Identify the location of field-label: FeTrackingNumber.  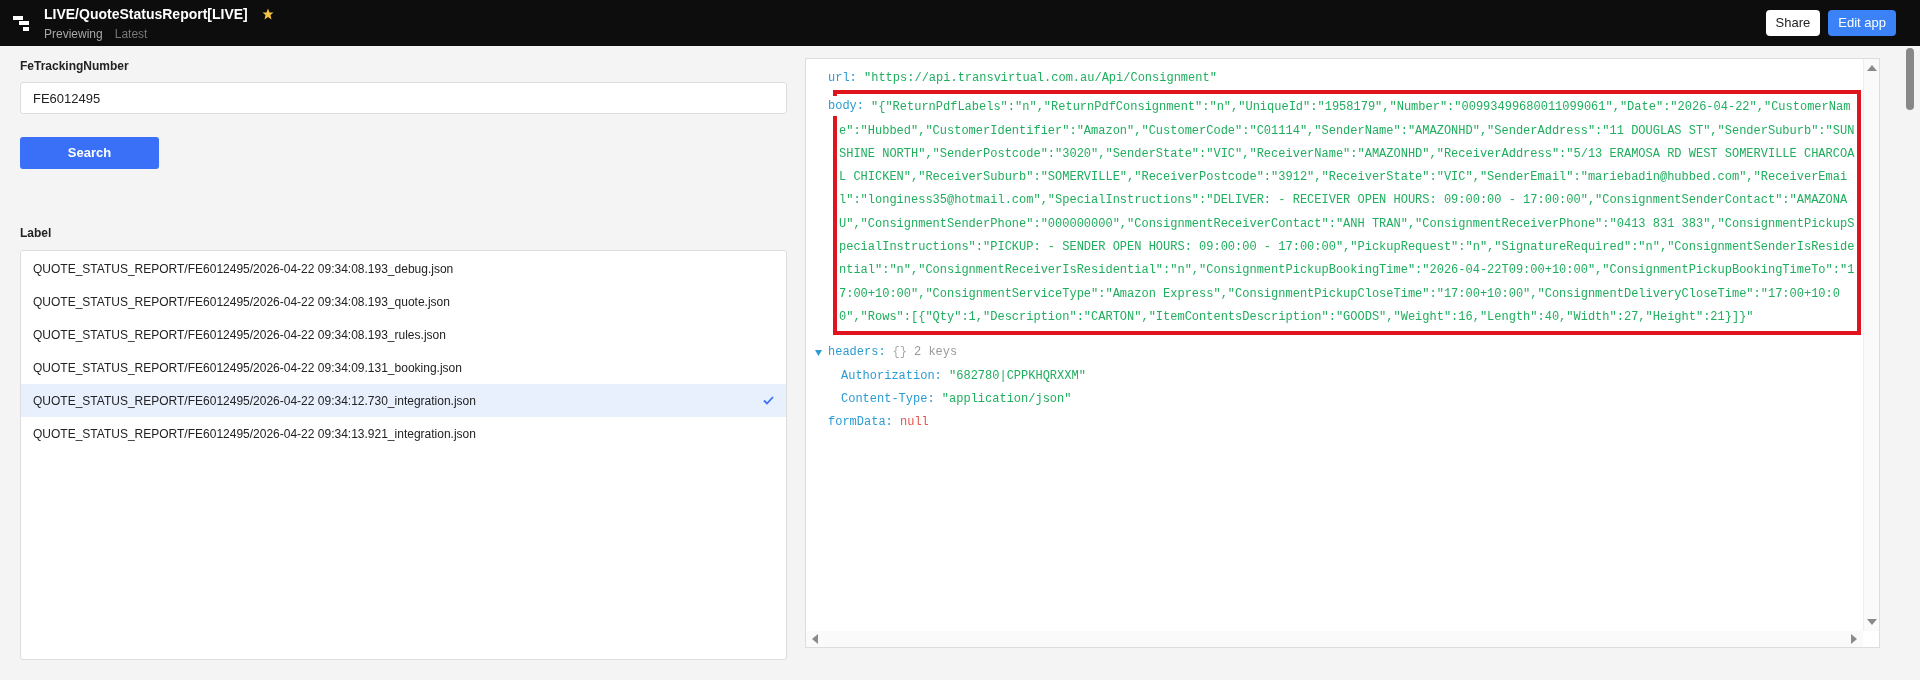
(75, 66).